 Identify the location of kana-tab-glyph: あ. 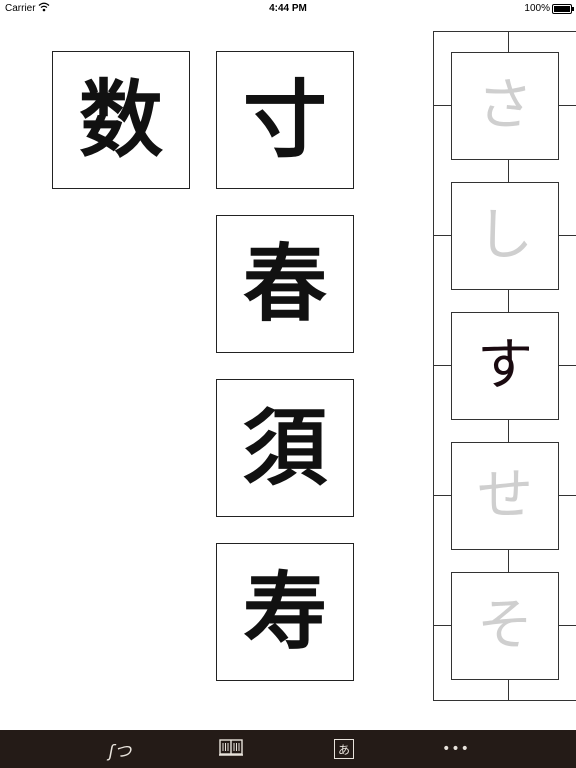
(343, 749).